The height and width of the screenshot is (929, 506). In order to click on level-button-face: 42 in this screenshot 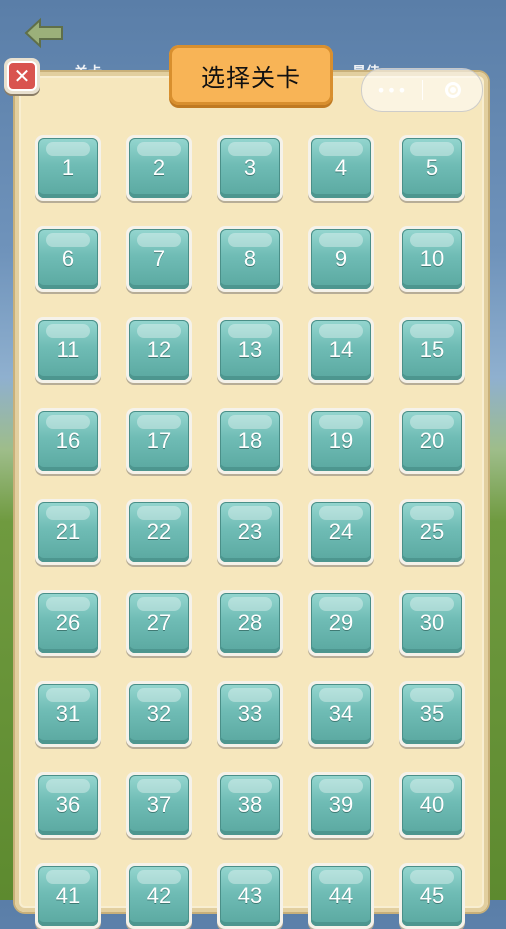, I will do `click(159, 896)`.